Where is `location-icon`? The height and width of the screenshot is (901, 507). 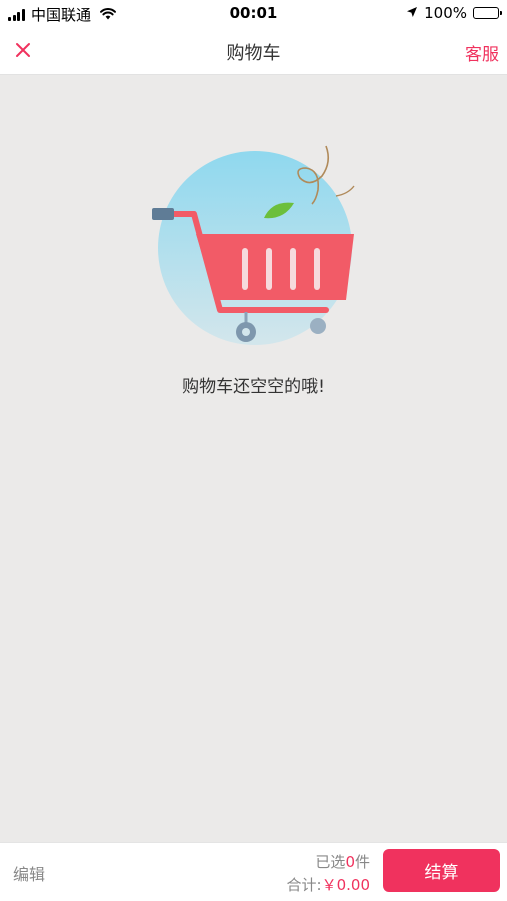 location-icon is located at coordinates (412, 13).